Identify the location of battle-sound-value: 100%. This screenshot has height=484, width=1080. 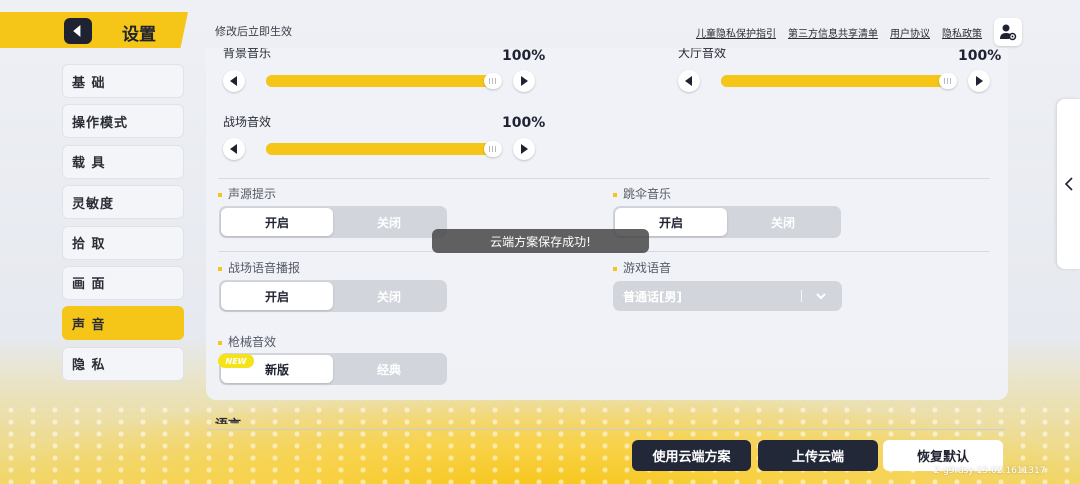
(524, 123).